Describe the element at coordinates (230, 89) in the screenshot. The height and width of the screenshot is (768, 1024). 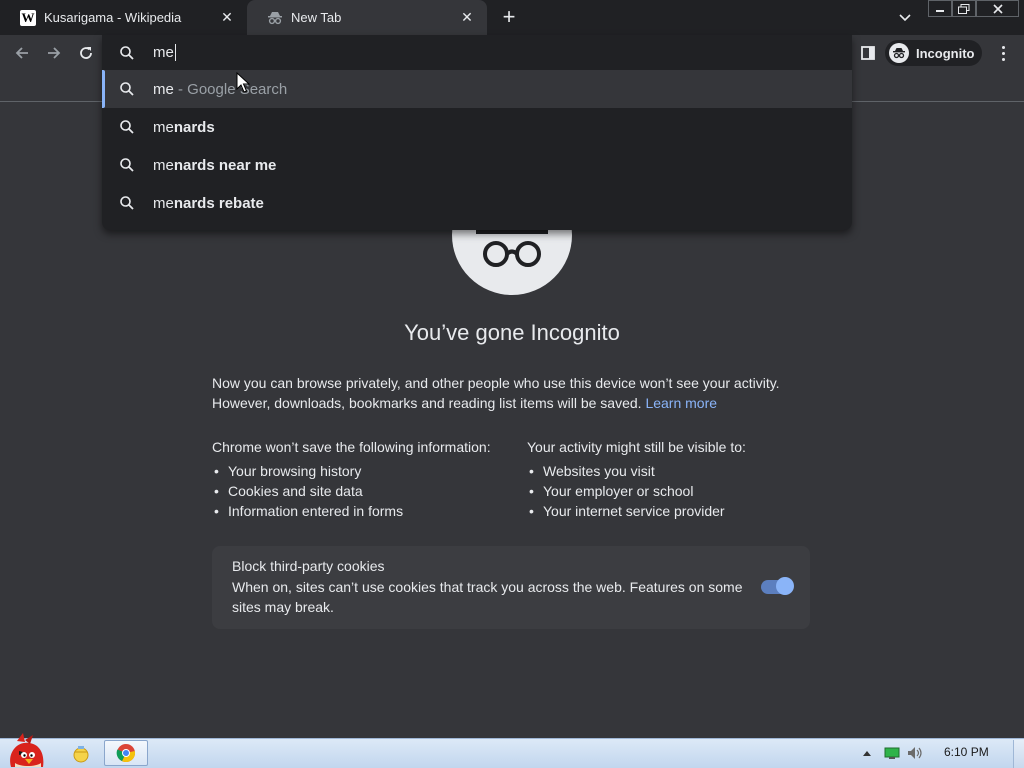
I see `suggestion-suffix: - Google Search` at that location.